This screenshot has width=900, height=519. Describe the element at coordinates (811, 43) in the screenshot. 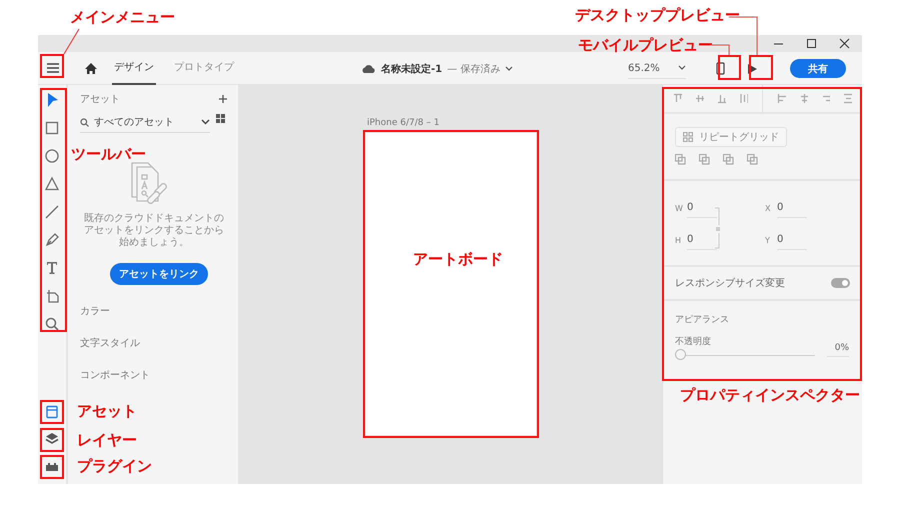

I see `maximize-icon` at that location.